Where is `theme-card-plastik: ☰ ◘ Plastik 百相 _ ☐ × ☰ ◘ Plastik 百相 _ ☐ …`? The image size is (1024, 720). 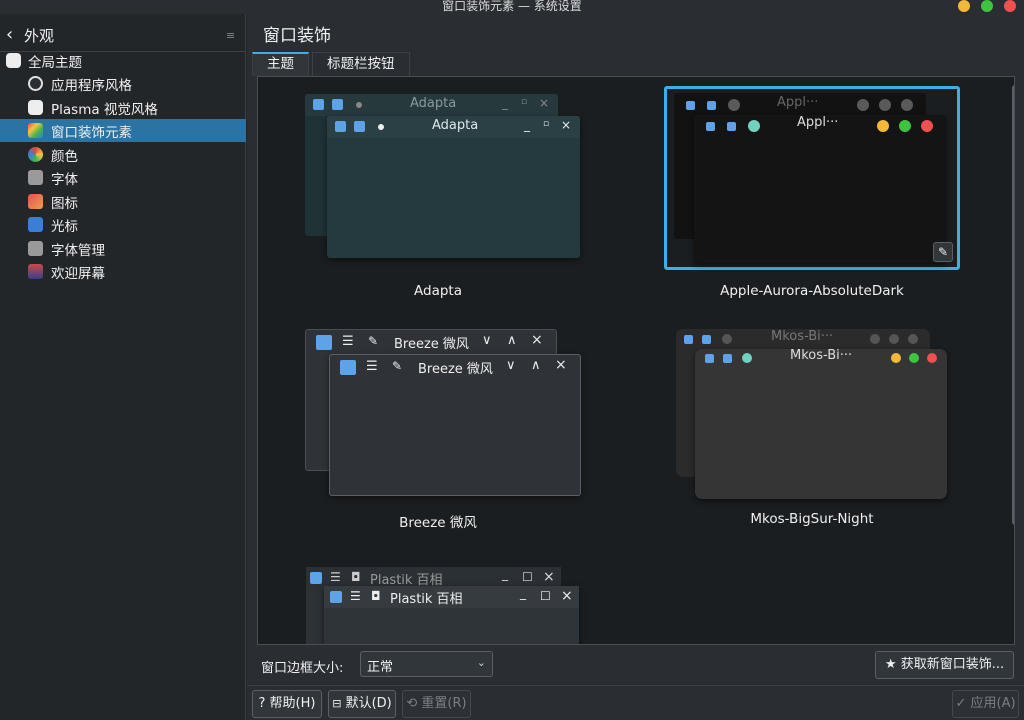
theme-card-plastik: ☰ ◘ Plastik 百相 _ ☐ × ☰ ◘ Plastik 百相 _ ☐ … is located at coordinates (438, 600).